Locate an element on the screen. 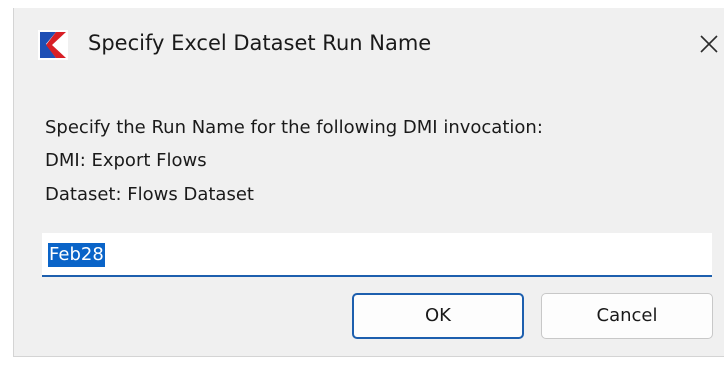  cancel-button: Cancel is located at coordinates (627, 316).